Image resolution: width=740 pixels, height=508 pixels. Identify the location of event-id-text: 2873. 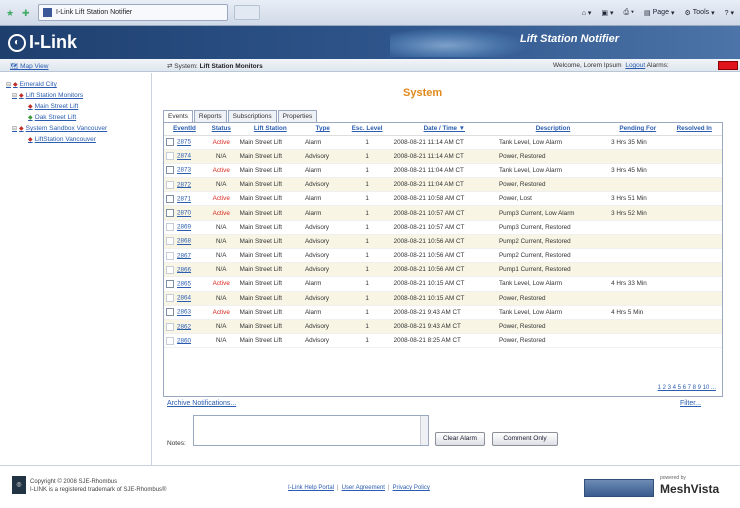
(184, 170).